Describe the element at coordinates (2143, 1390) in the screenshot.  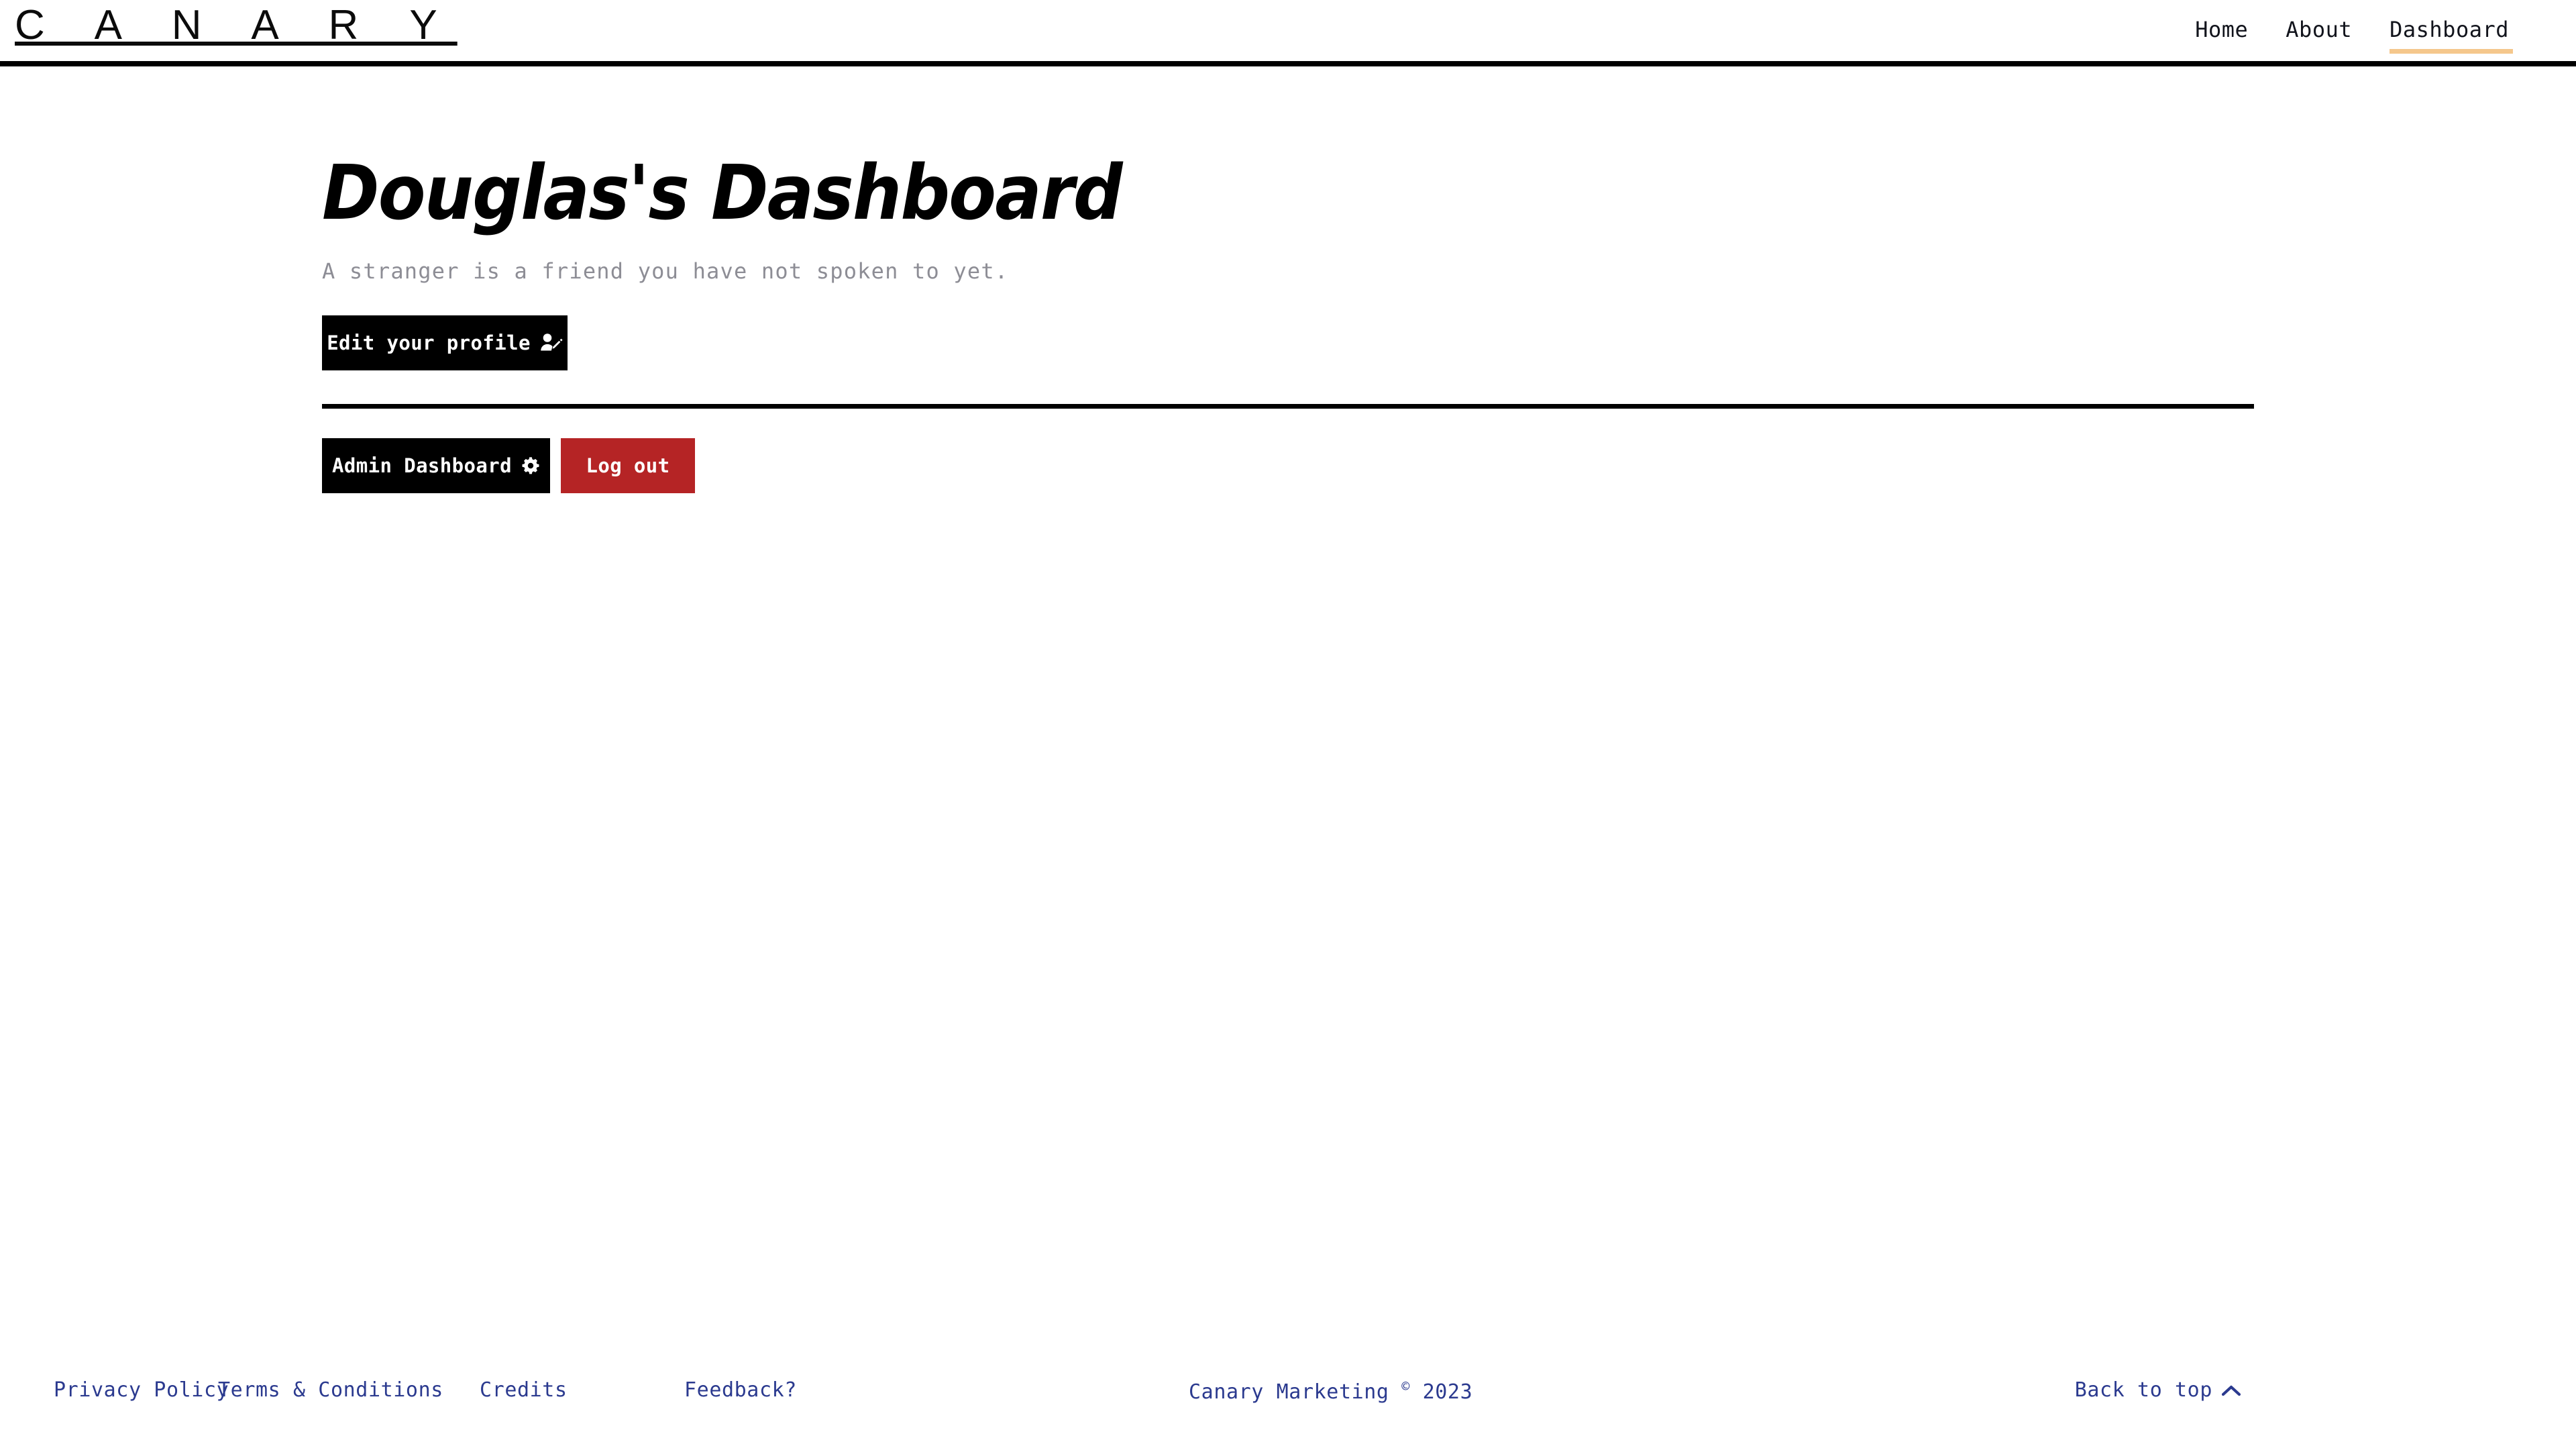
I see `back-to-top-label: Back to top` at that location.